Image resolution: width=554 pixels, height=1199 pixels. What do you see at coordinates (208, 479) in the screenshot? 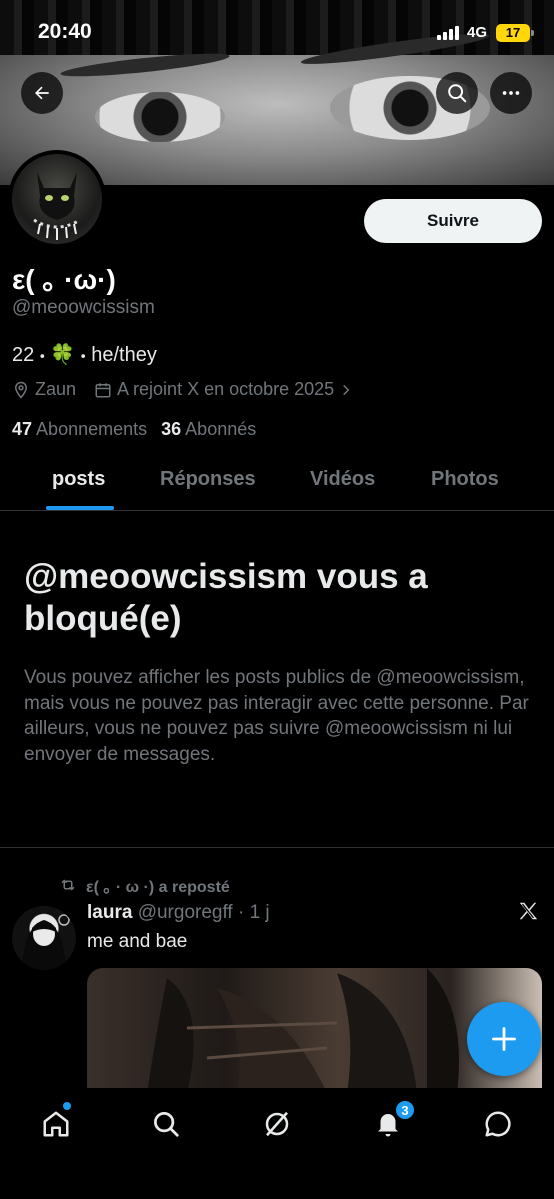
I see `tab-replies: Réponses` at bounding box center [208, 479].